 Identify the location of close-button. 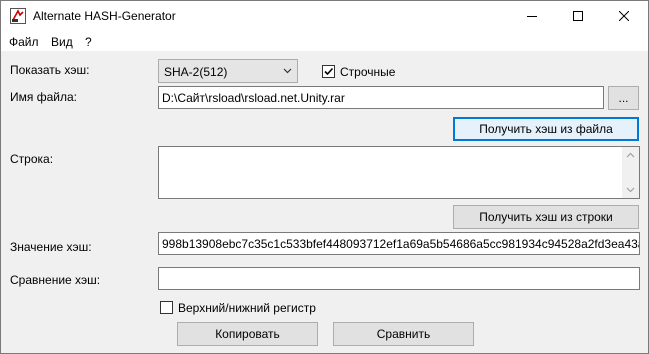
(624, 16).